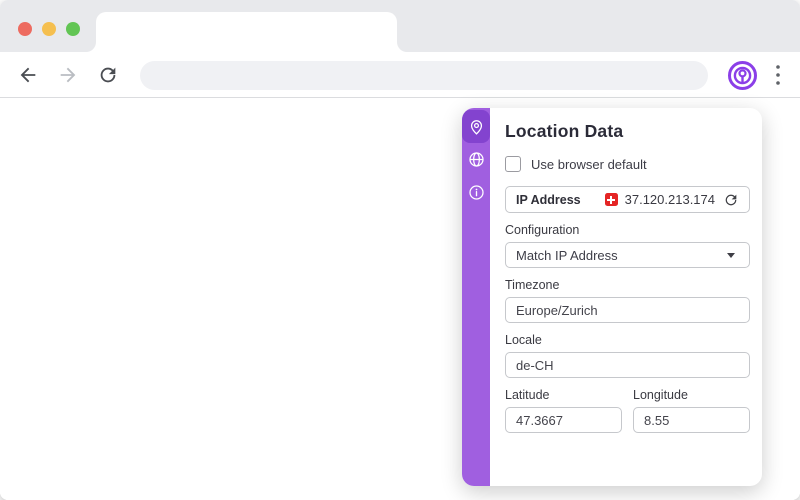  Describe the element at coordinates (669, 199) in the screenshot. I see `ip-address-value: 37.120.213.174` at that location.